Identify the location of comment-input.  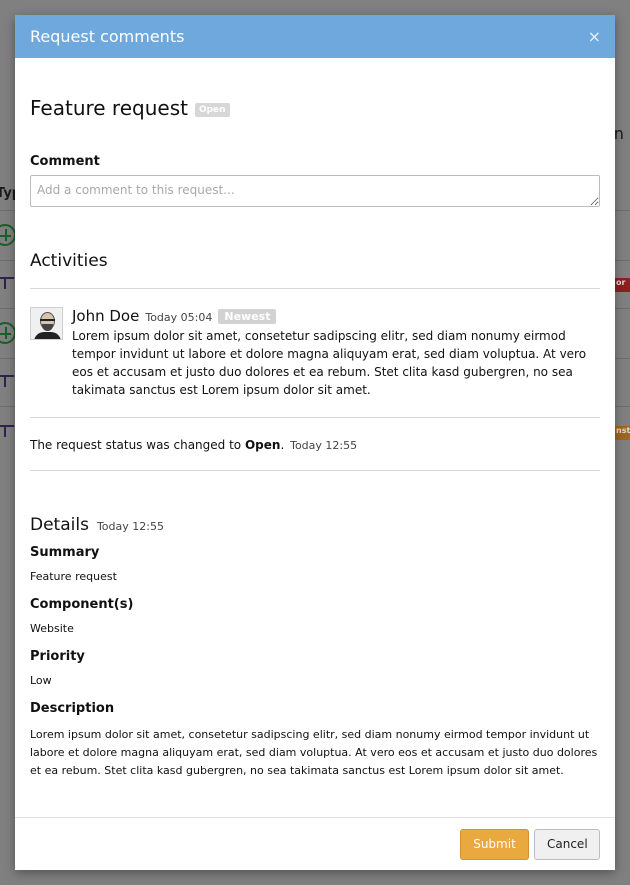
(315, 191).